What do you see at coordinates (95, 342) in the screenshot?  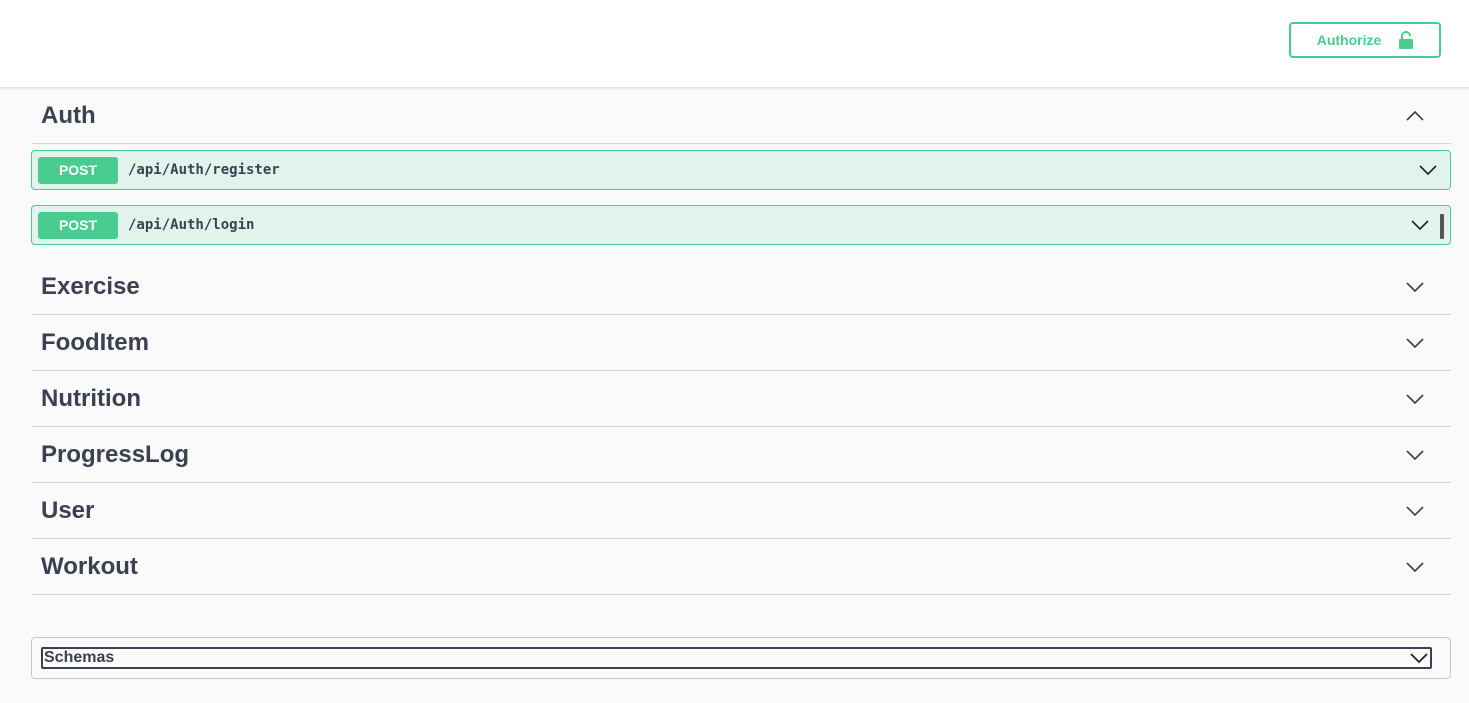 I see `tag-title: FoodItem` at bounding box center [95, 342].